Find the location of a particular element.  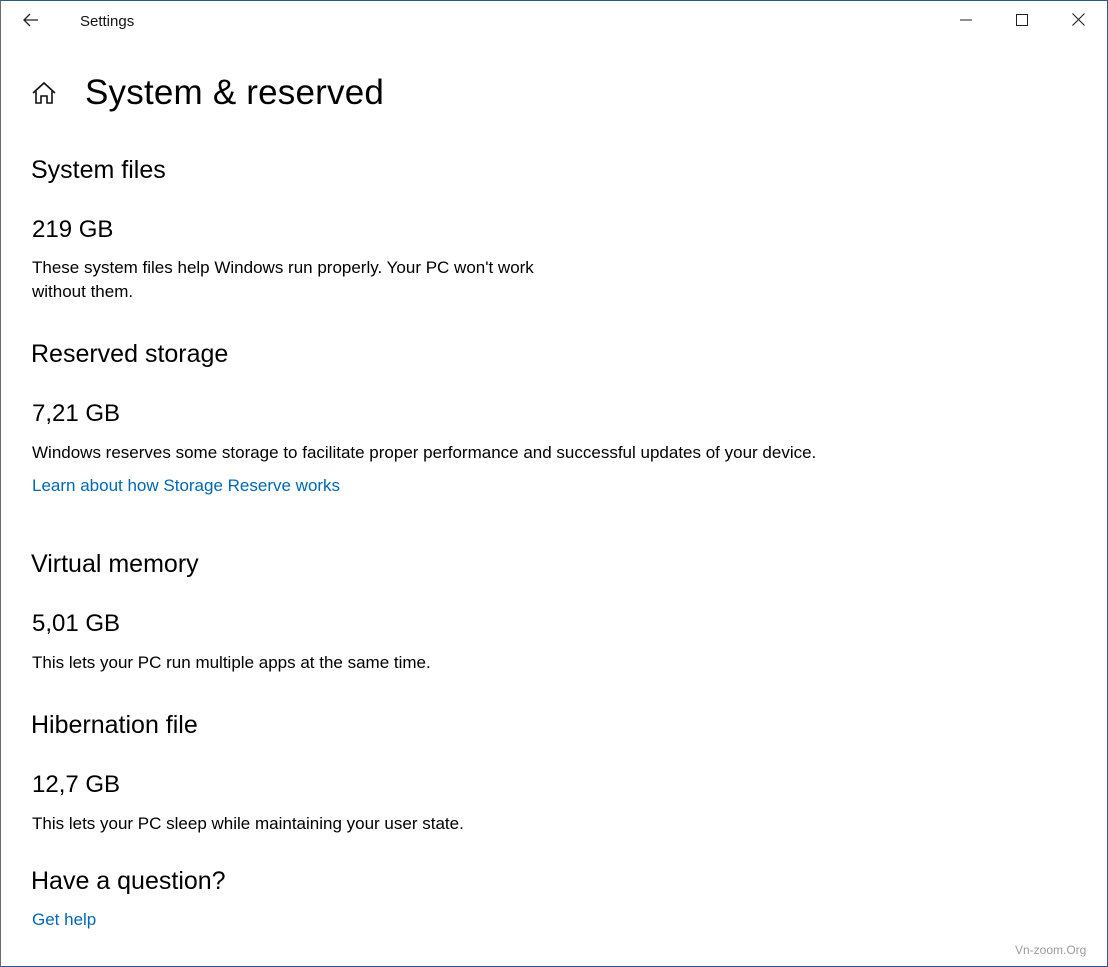

system-files-desc-line2: without them. is located at coordinates (83, 291).